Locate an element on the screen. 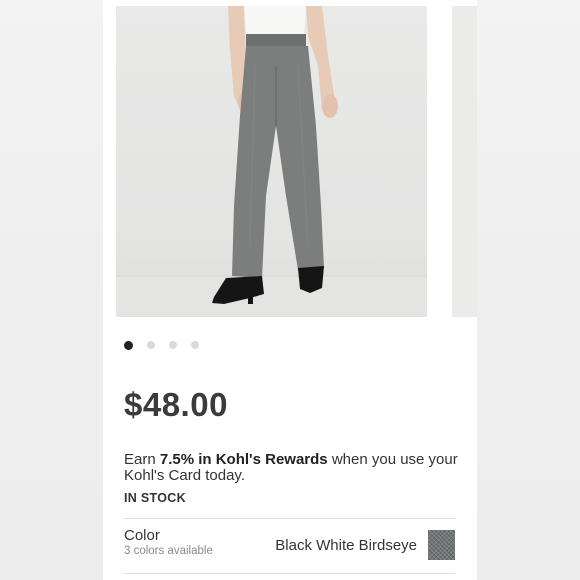 This screenshot has height=580, width=580. selected-color-name: Black White Birdseye is located at coordinates (346, 545).